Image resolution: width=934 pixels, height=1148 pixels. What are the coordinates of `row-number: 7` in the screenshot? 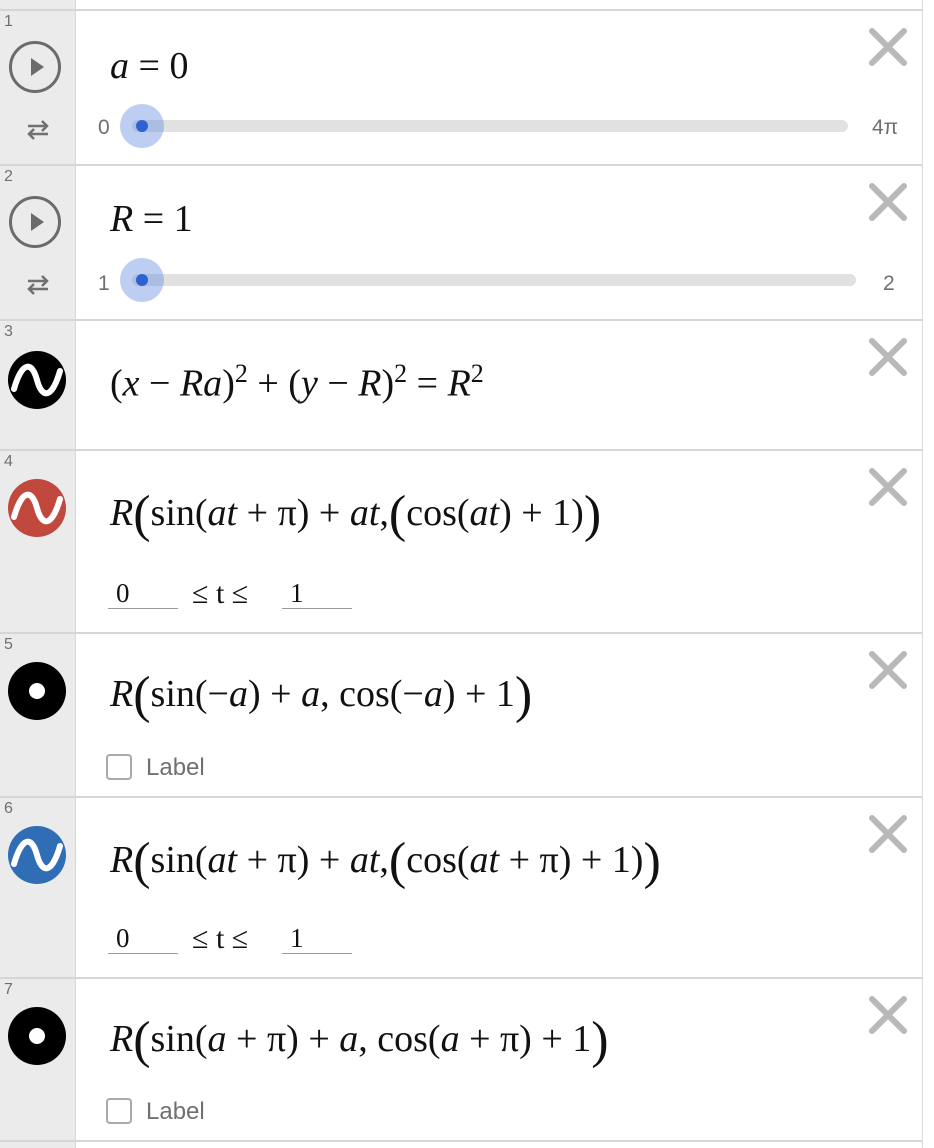 It's located at (8, 989).